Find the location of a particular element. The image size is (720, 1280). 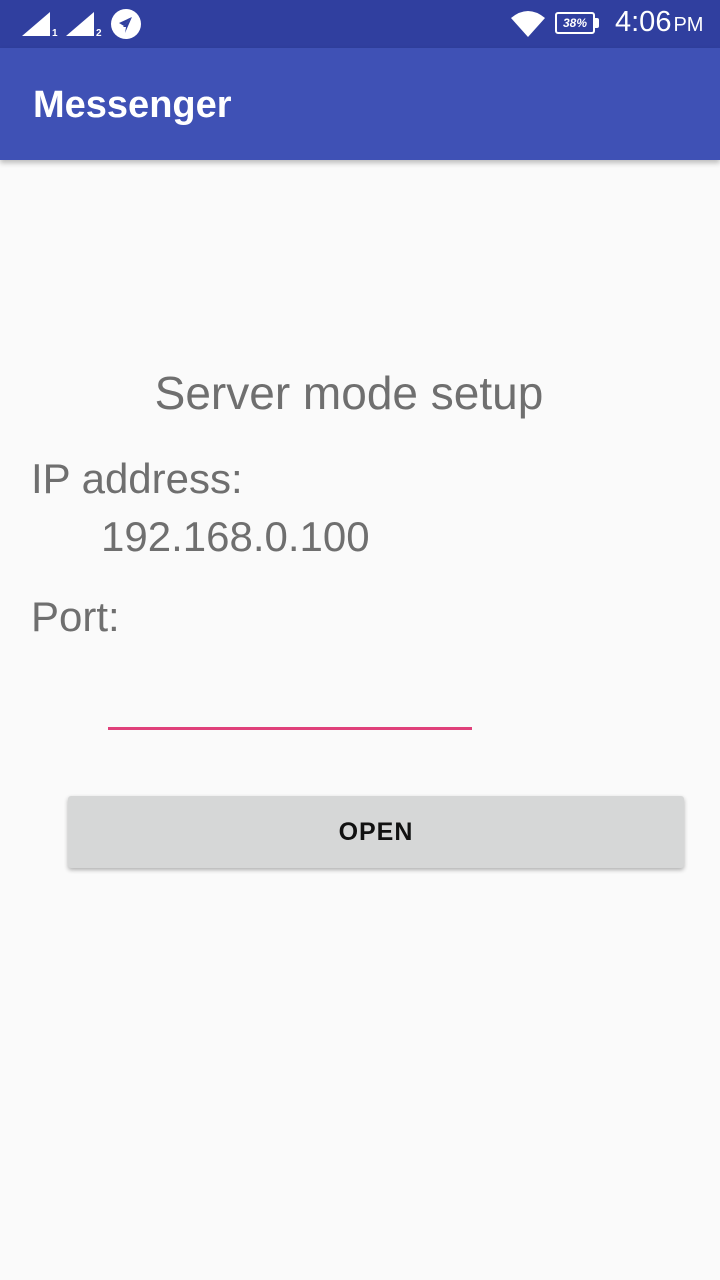

setup-title: Server mode setup is located at coordinates (349, 393).